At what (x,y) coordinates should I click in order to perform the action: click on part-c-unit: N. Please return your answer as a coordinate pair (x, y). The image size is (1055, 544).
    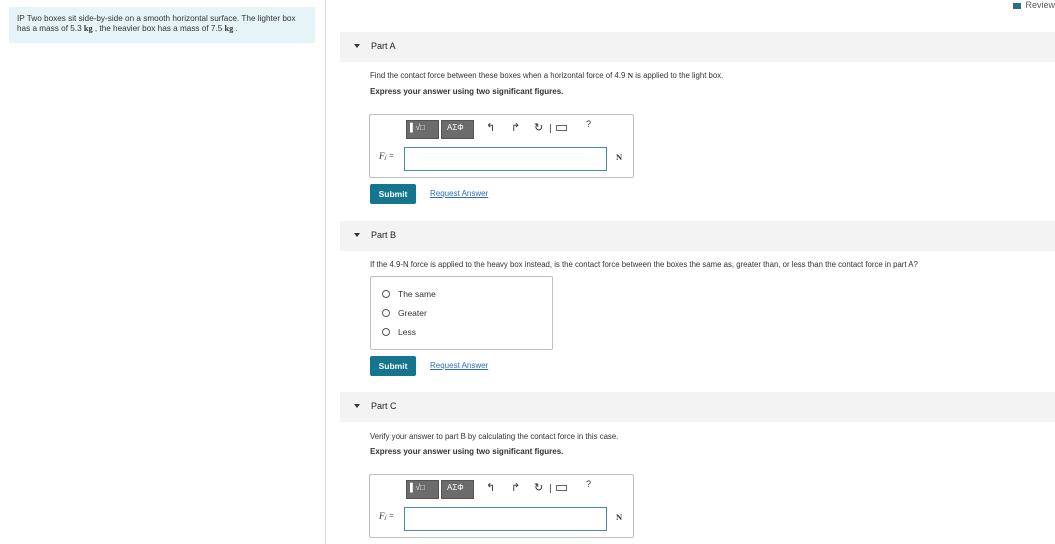
    Looking at the image, I should click on (619, 517).